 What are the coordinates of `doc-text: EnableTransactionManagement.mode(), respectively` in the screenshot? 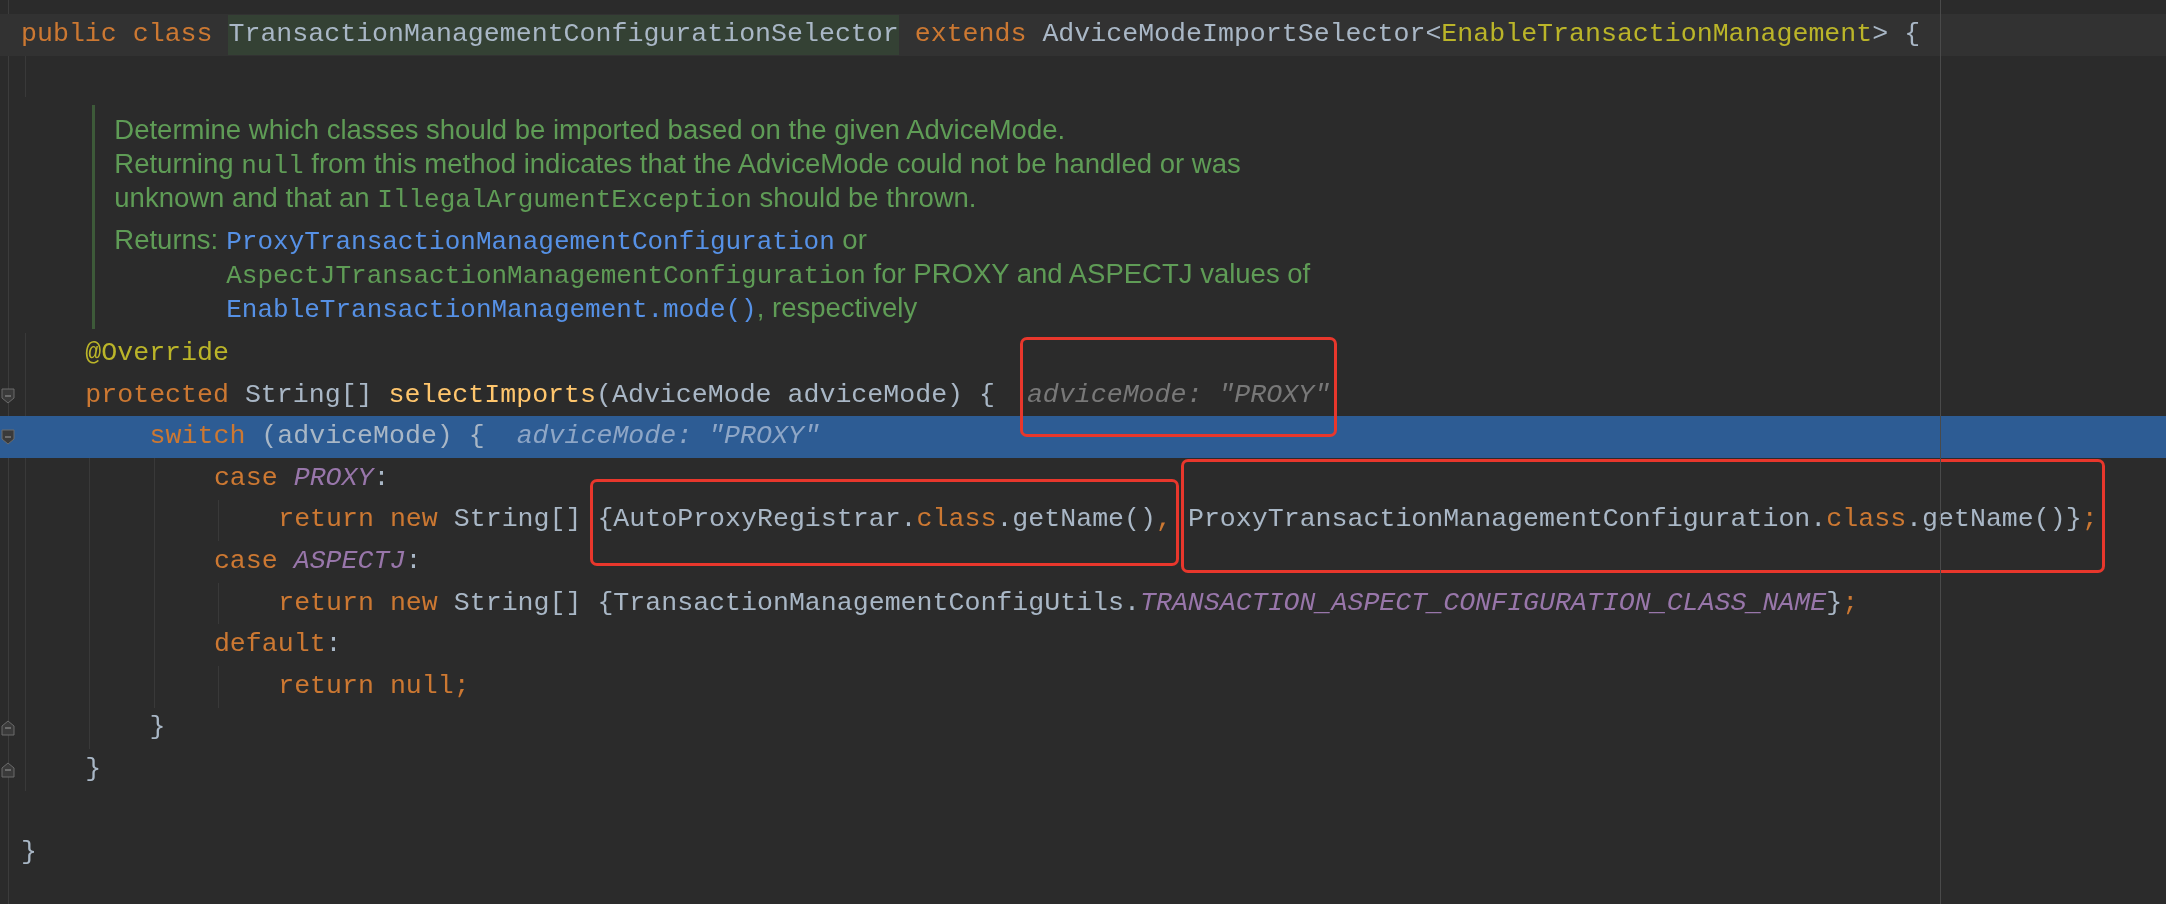 It's located at (572, 308).